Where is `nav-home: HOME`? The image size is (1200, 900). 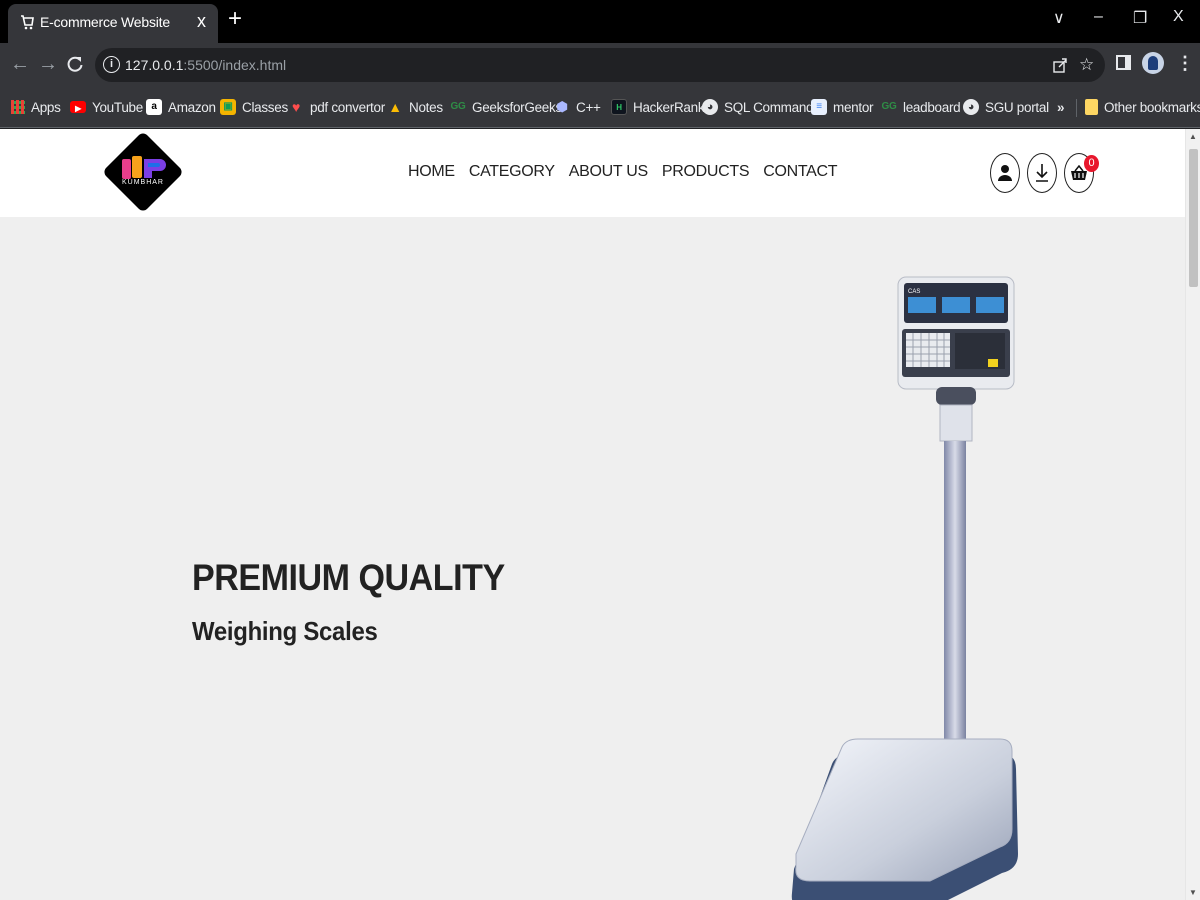 nav-home: HOME is located at coordinates (431, 172).